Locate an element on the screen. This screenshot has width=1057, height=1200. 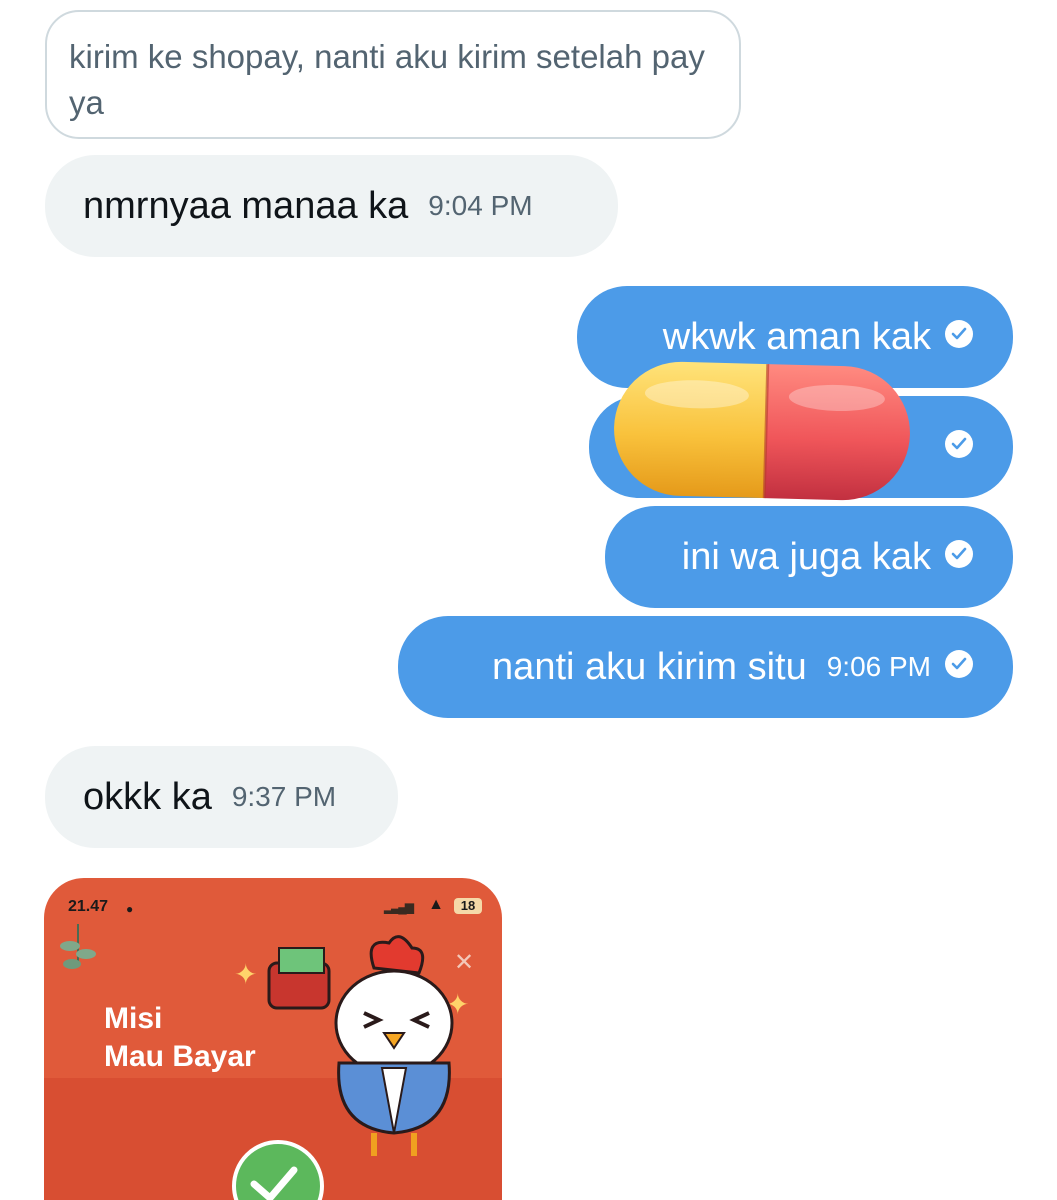
message-text: nanti aku kirim situ is located at coordinates (649, 666).